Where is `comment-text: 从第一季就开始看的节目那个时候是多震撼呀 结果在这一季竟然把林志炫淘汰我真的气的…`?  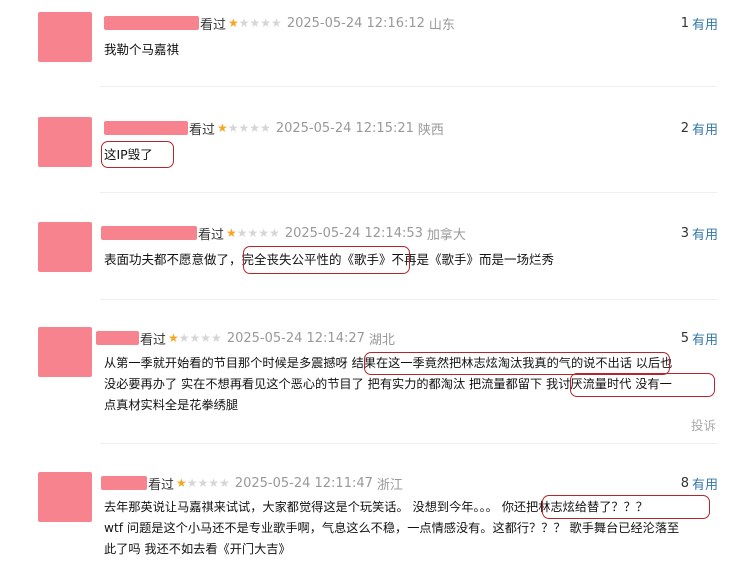 comment-text: 从第一季就开始看的节目那个时候是多震撼呀 结果在这一季竟然把林志炫淘汰我真的气的… is located at coordinates (388, 384).